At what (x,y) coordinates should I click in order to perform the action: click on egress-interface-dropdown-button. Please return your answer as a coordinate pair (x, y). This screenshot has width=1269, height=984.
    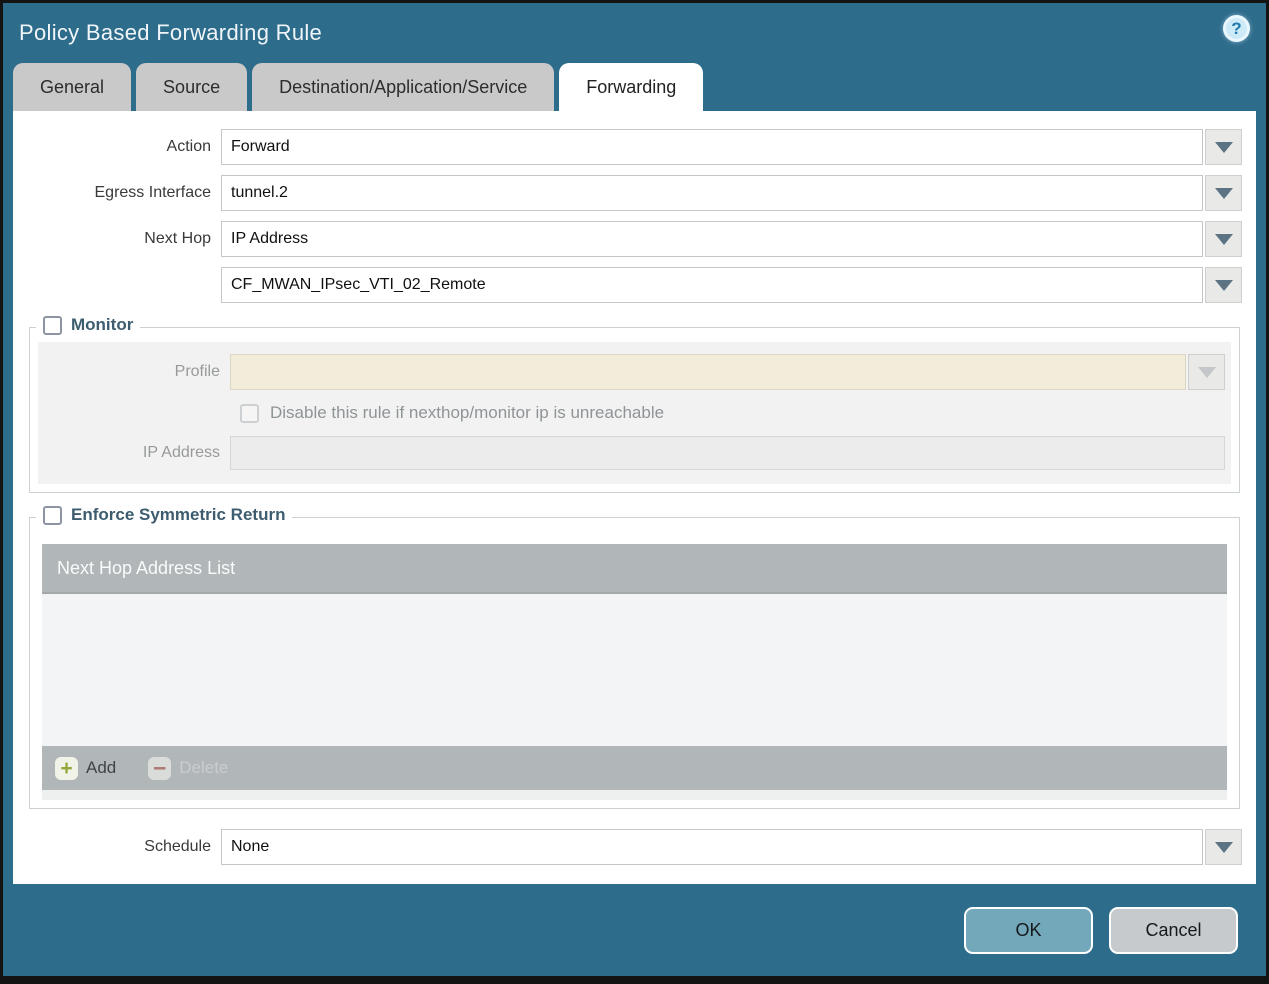
    Looking at the image, I should click on (1223, 193).